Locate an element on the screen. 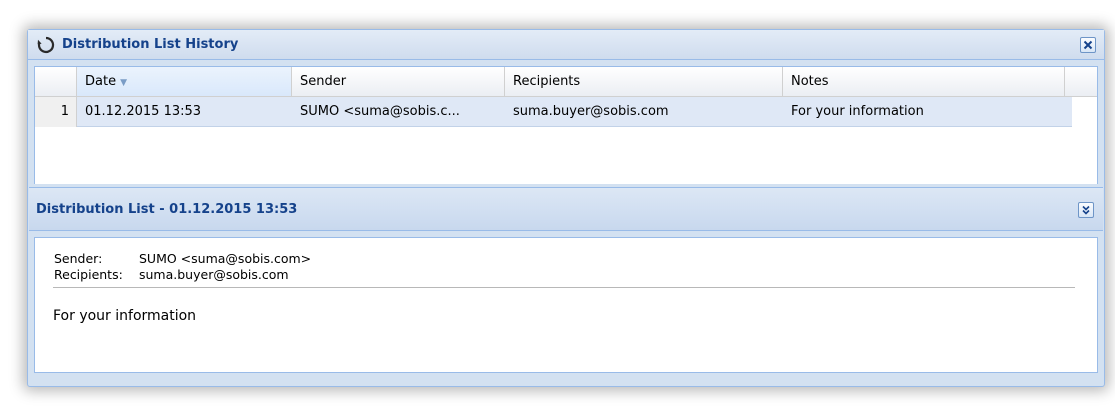  collapse-down-icon is located at coordinates (1086, 210).